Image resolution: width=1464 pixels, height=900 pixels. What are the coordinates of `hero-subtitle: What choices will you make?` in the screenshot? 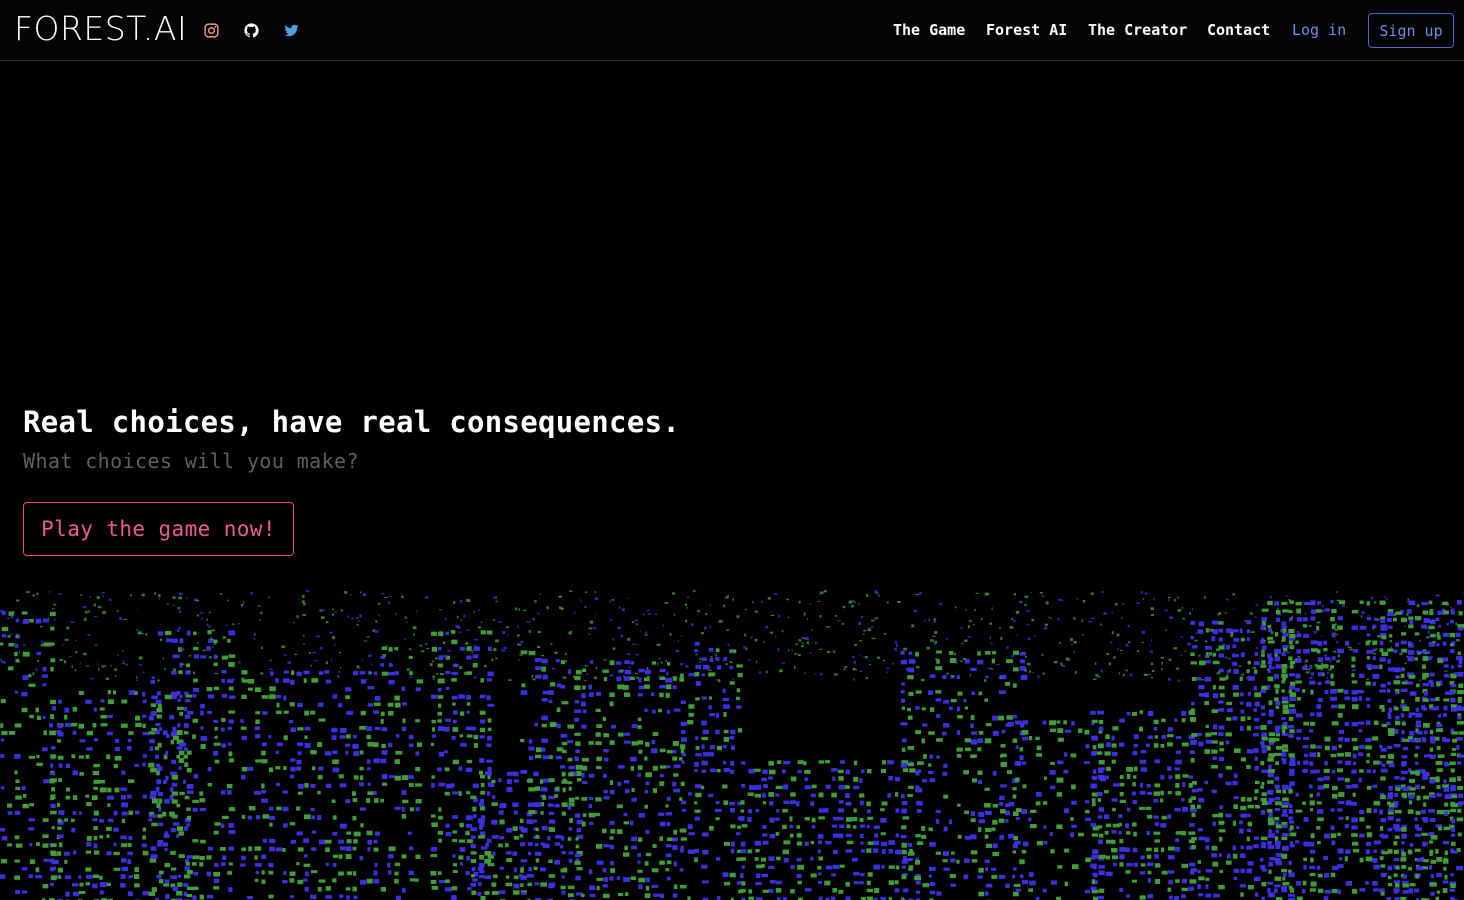 It's located at (191, 461).